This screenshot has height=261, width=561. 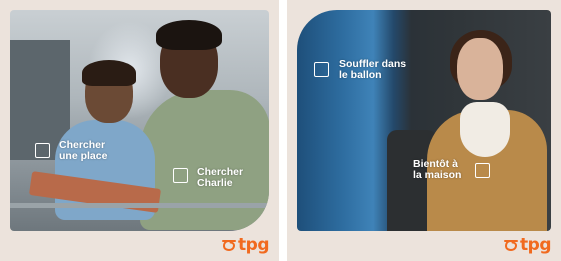 What do you see at coordinates (189, 35) in the screenshot?
I see `man-hair` at bounding box center [189, 35].